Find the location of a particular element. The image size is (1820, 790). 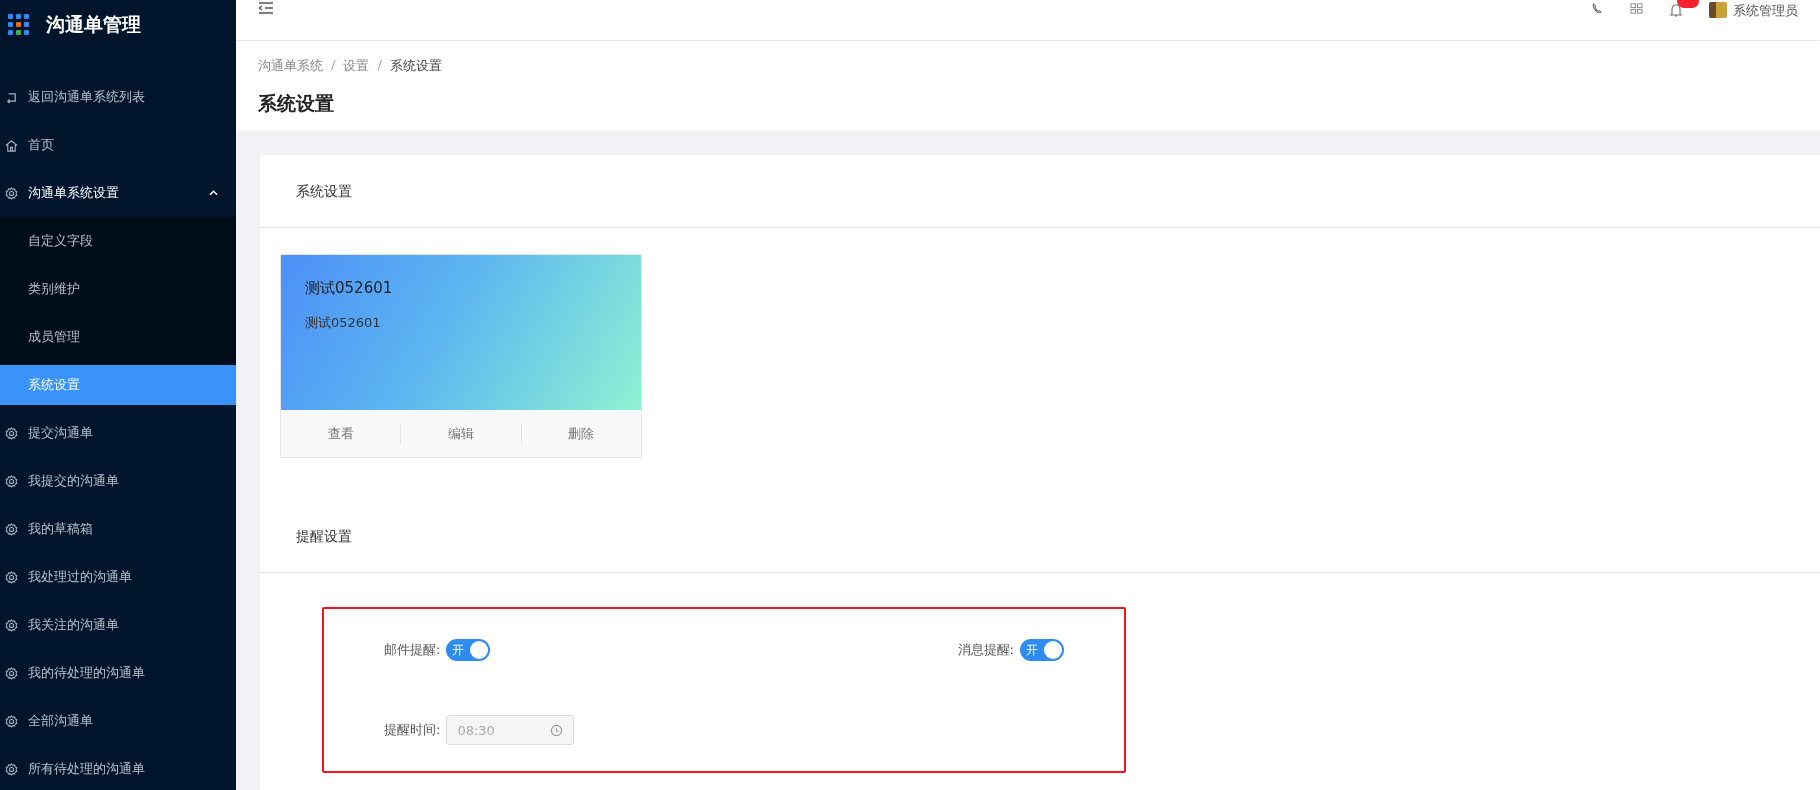

breadcrumb-link: 系统设置 is located at coordinates (415, 66).